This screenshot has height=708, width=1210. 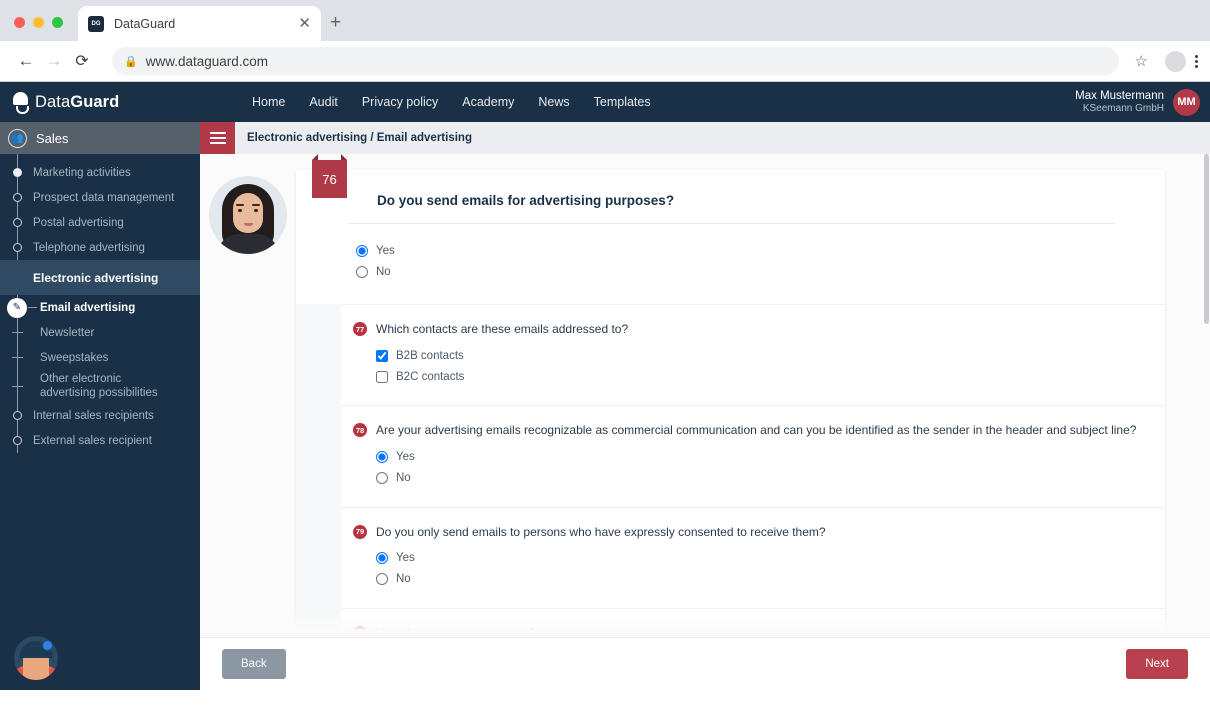 What do you see at coordinates (605, 20) in the screenshot?
I see `browser-chrome: DG DataGuard ✕ +` at bounding box center [605, 20].